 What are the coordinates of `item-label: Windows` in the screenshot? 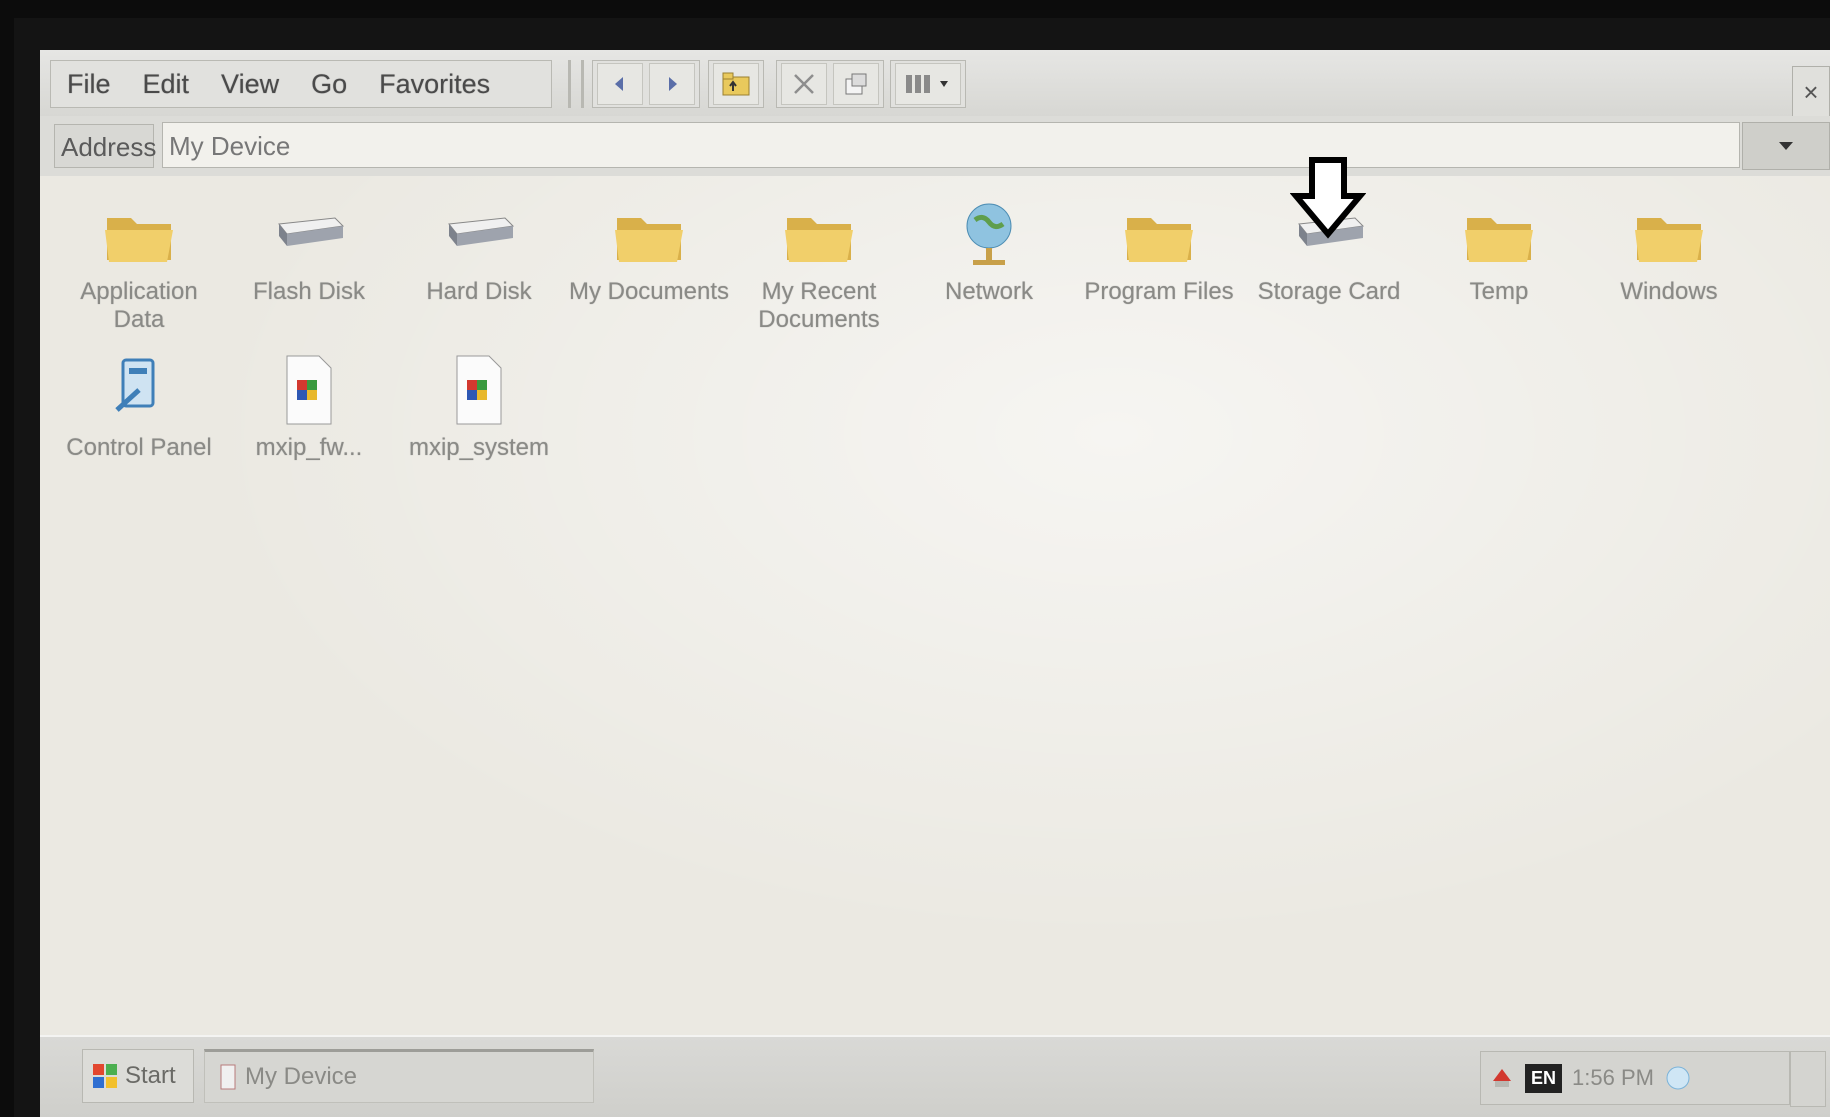 It's located at (1669, 291).